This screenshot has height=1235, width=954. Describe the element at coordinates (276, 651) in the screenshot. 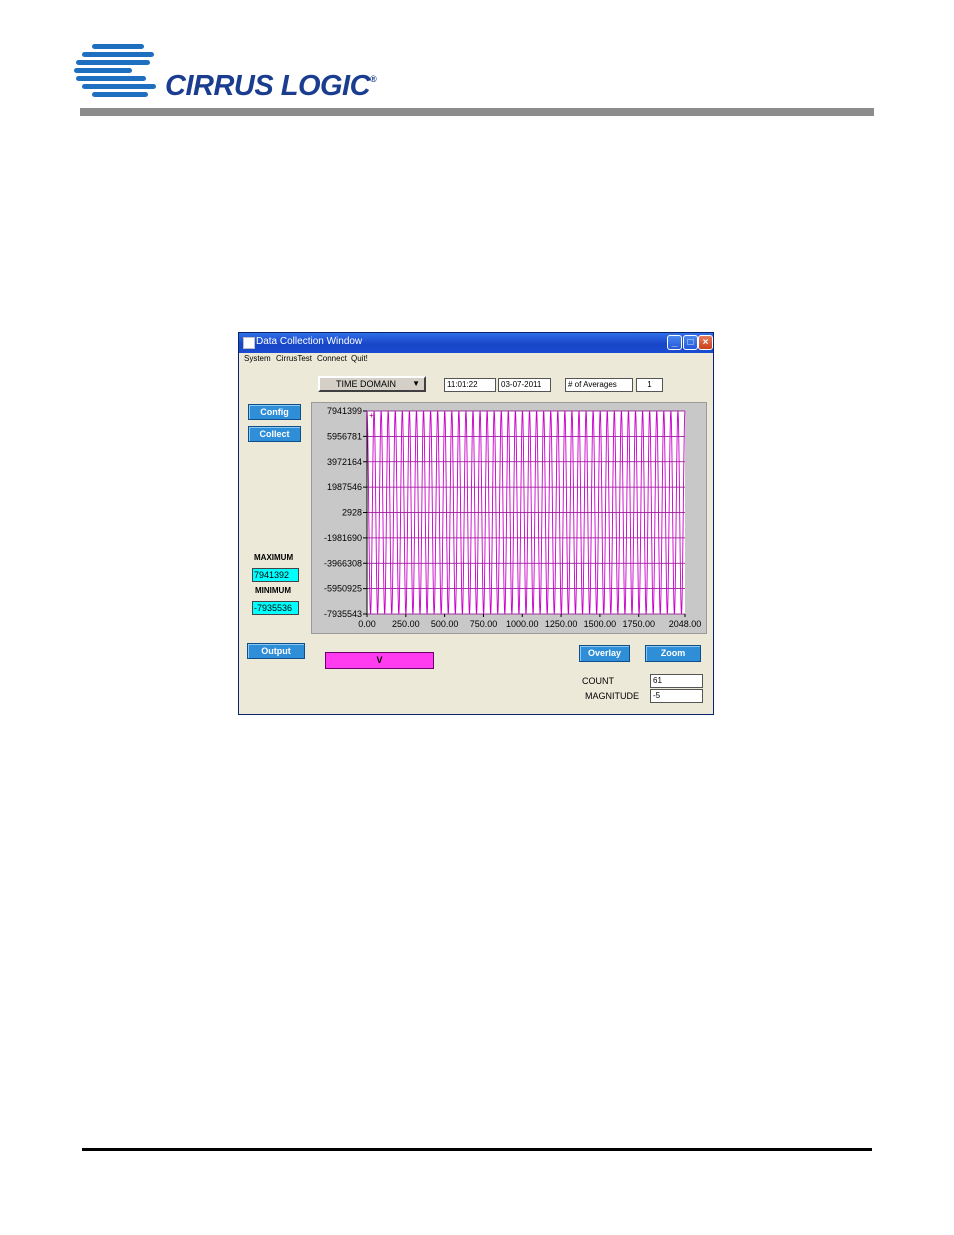

I see `output-button: Output` at that location.